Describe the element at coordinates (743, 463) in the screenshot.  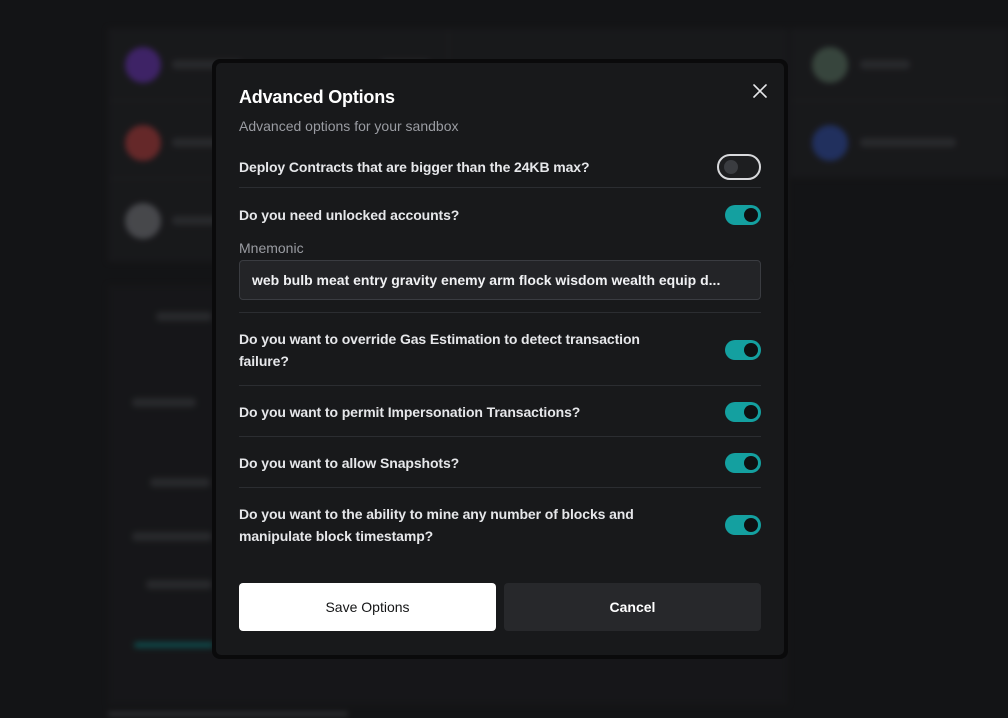
I see `toggle-snapshots` at that location.